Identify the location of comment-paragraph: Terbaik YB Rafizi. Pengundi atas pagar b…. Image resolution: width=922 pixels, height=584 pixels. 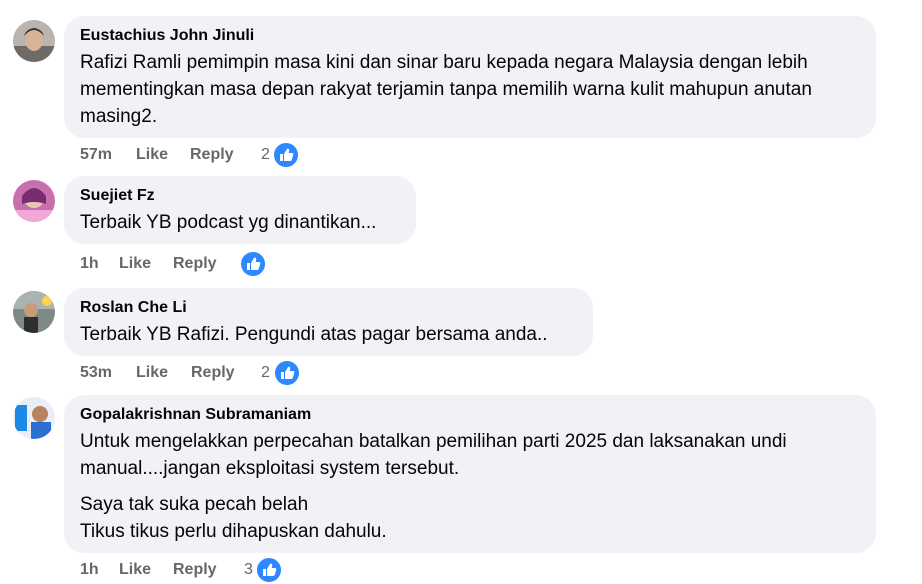
(314, 334).